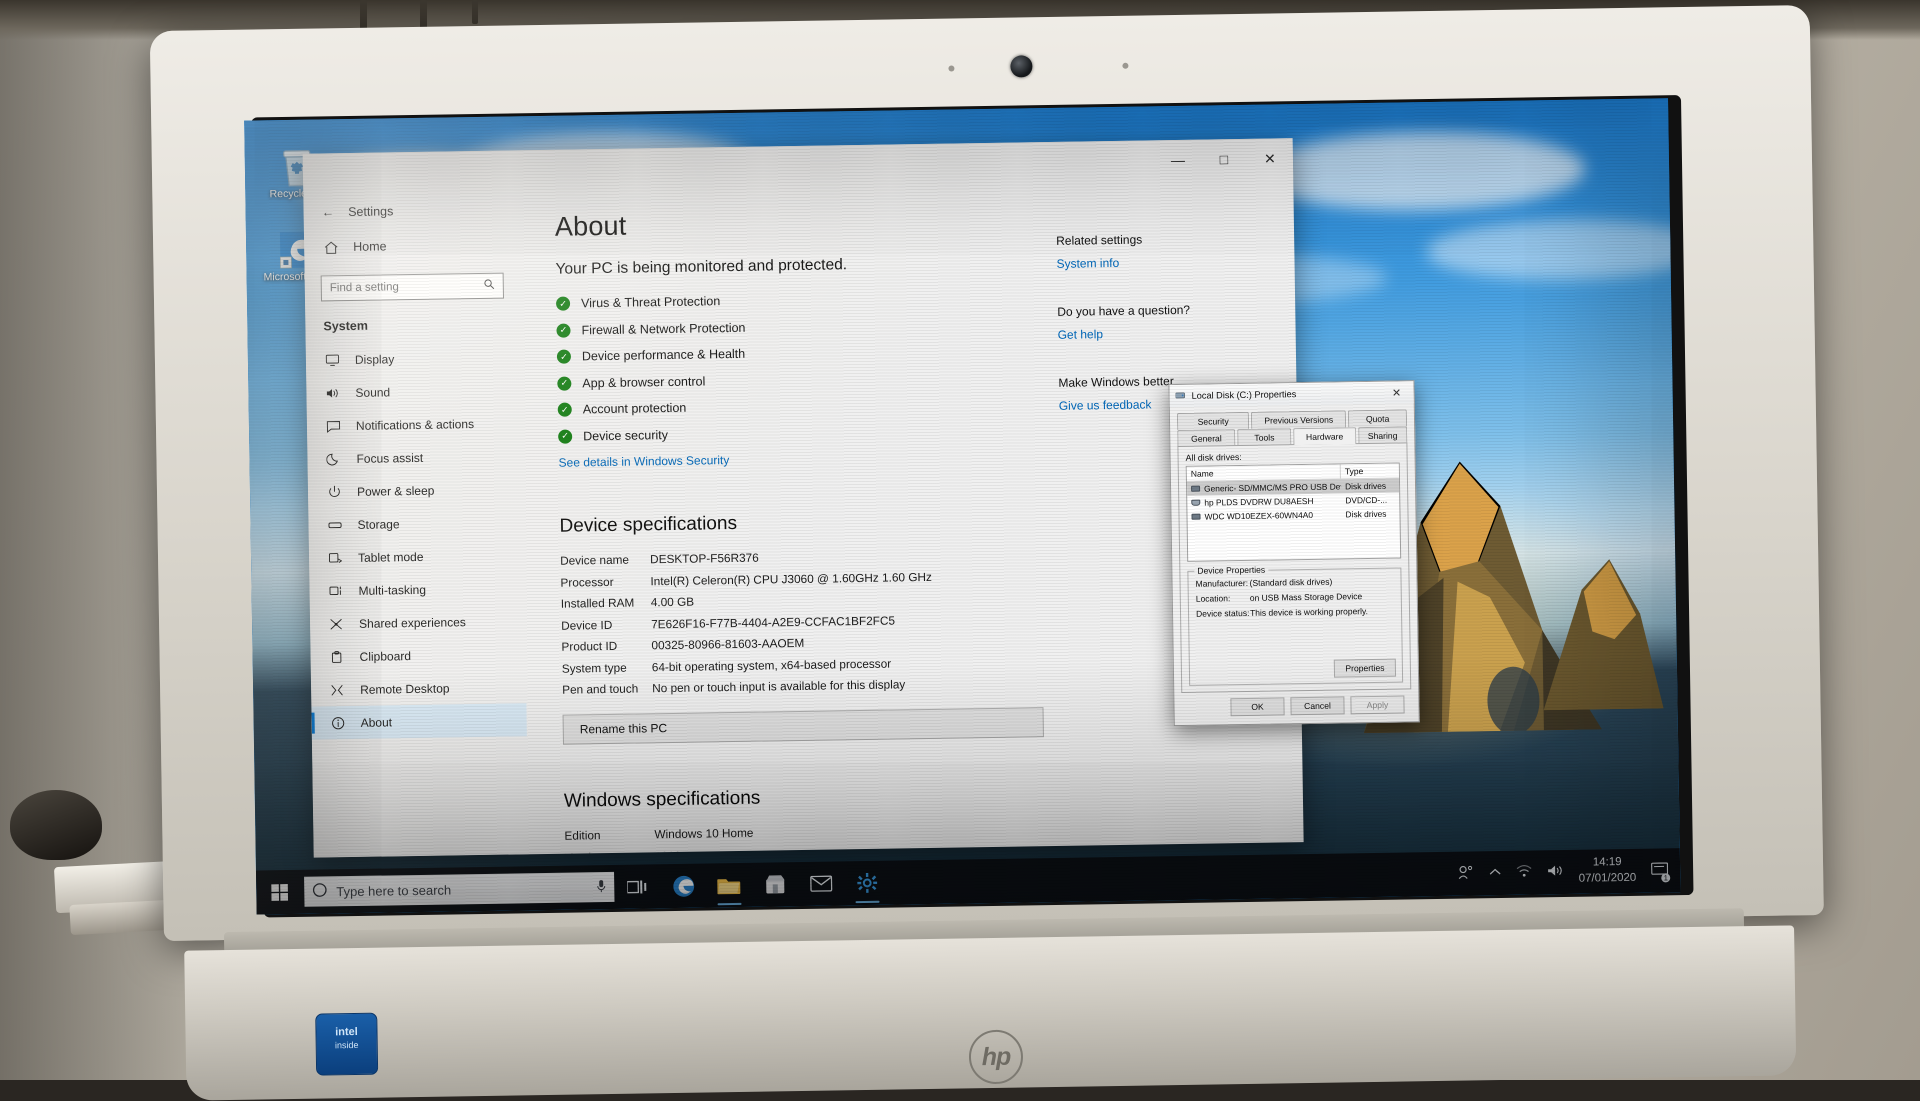 This screenshot has height=1101, width=1920. I want to click on sidebar-item-focus-assist: Focus assist, so click(414, 457).